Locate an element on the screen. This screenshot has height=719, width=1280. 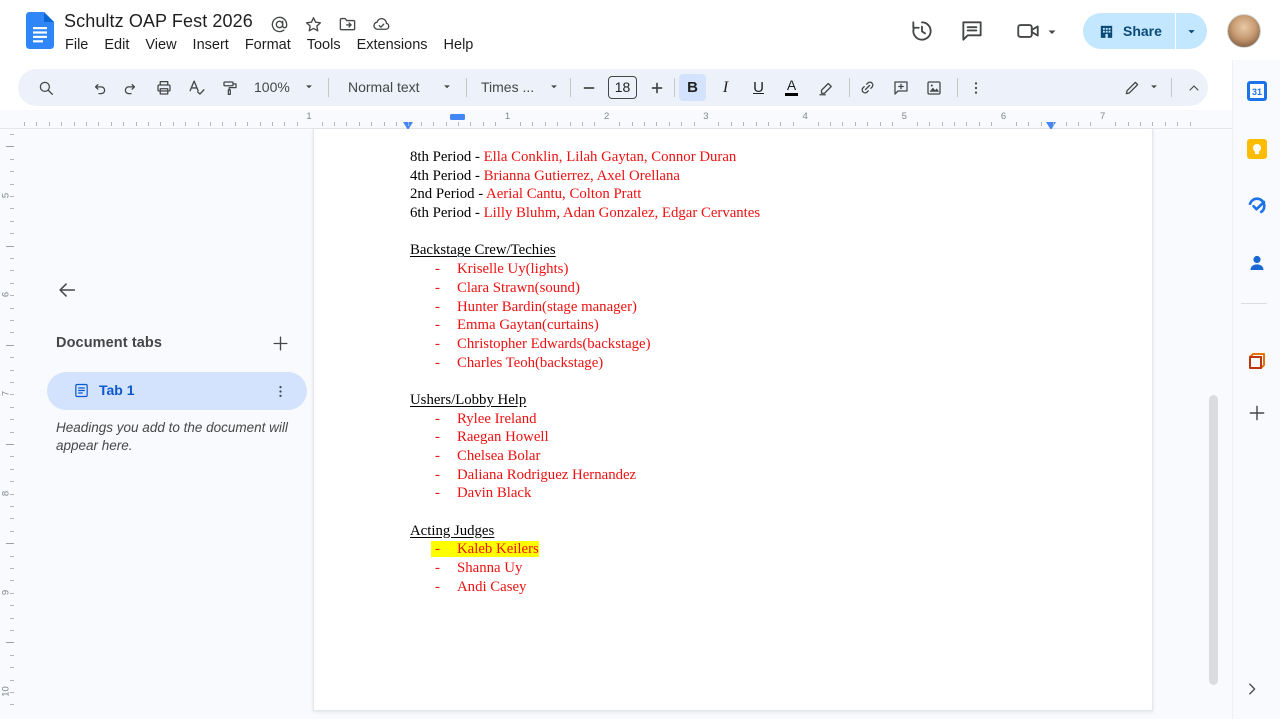
comments-icon is located at coordinates (972, 31).